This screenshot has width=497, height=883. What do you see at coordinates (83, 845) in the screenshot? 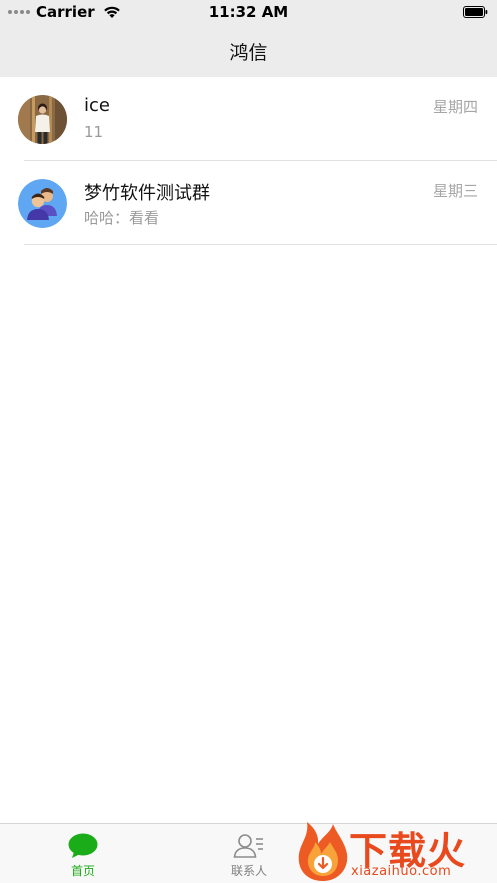
I see `chat-bubble-icon` at bounding box center [83, 845].